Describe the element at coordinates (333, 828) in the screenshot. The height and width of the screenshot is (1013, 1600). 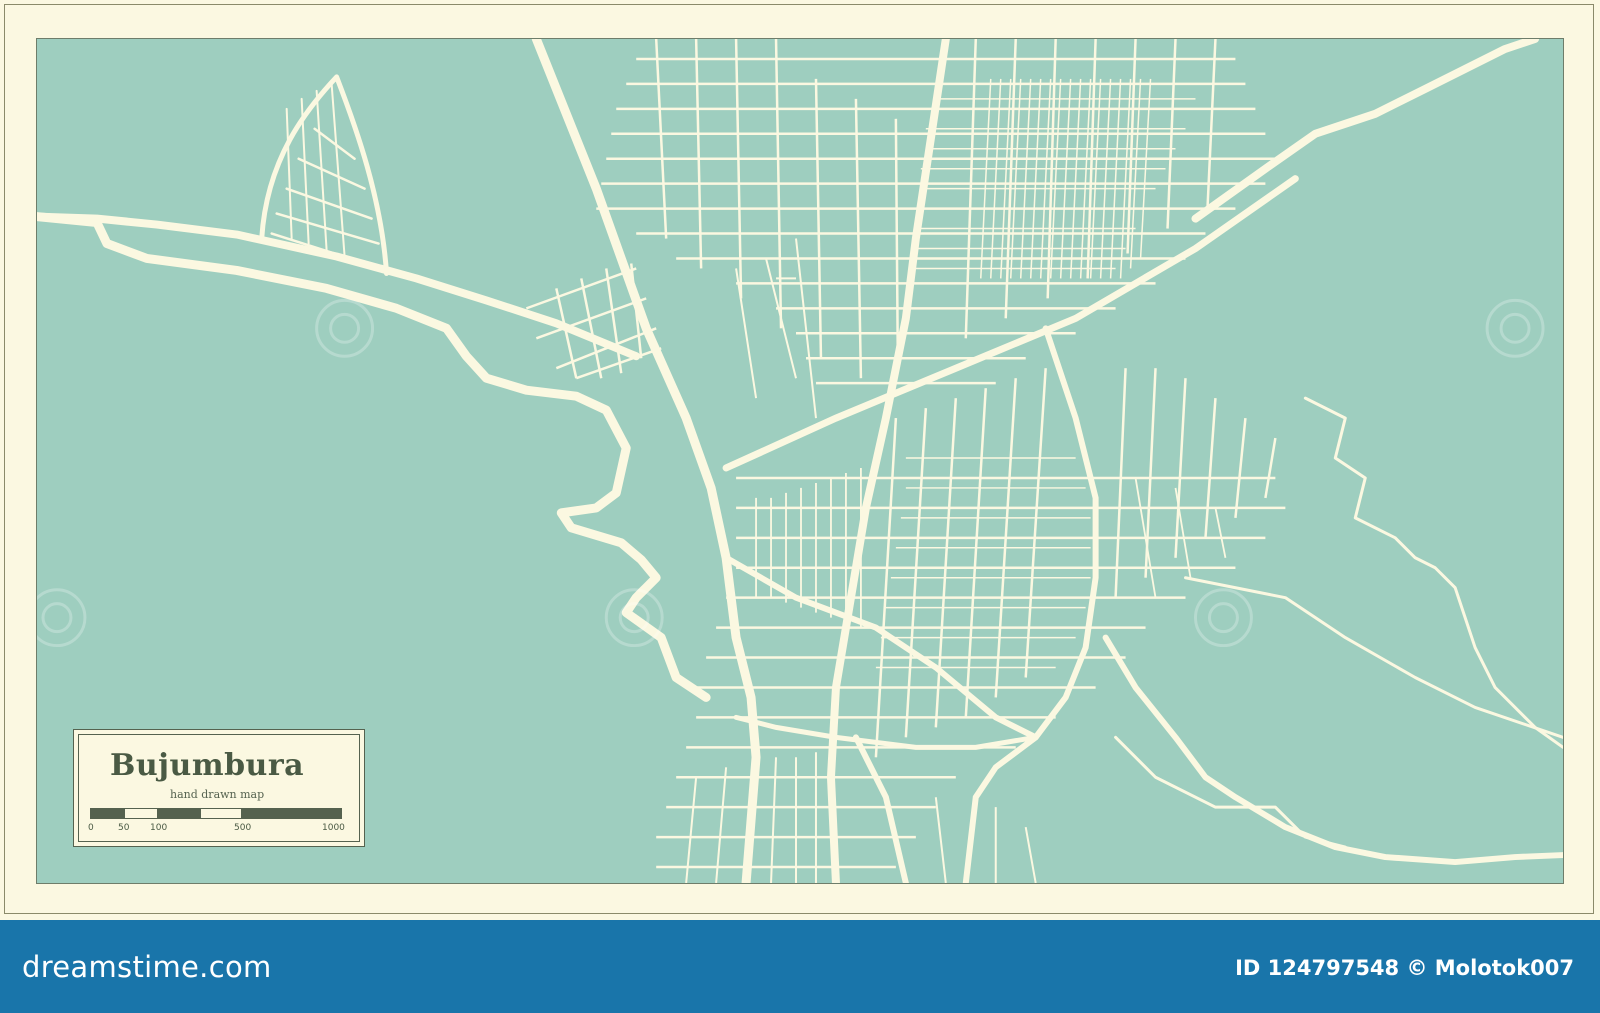
I see `scale-label: 1000` at that location.